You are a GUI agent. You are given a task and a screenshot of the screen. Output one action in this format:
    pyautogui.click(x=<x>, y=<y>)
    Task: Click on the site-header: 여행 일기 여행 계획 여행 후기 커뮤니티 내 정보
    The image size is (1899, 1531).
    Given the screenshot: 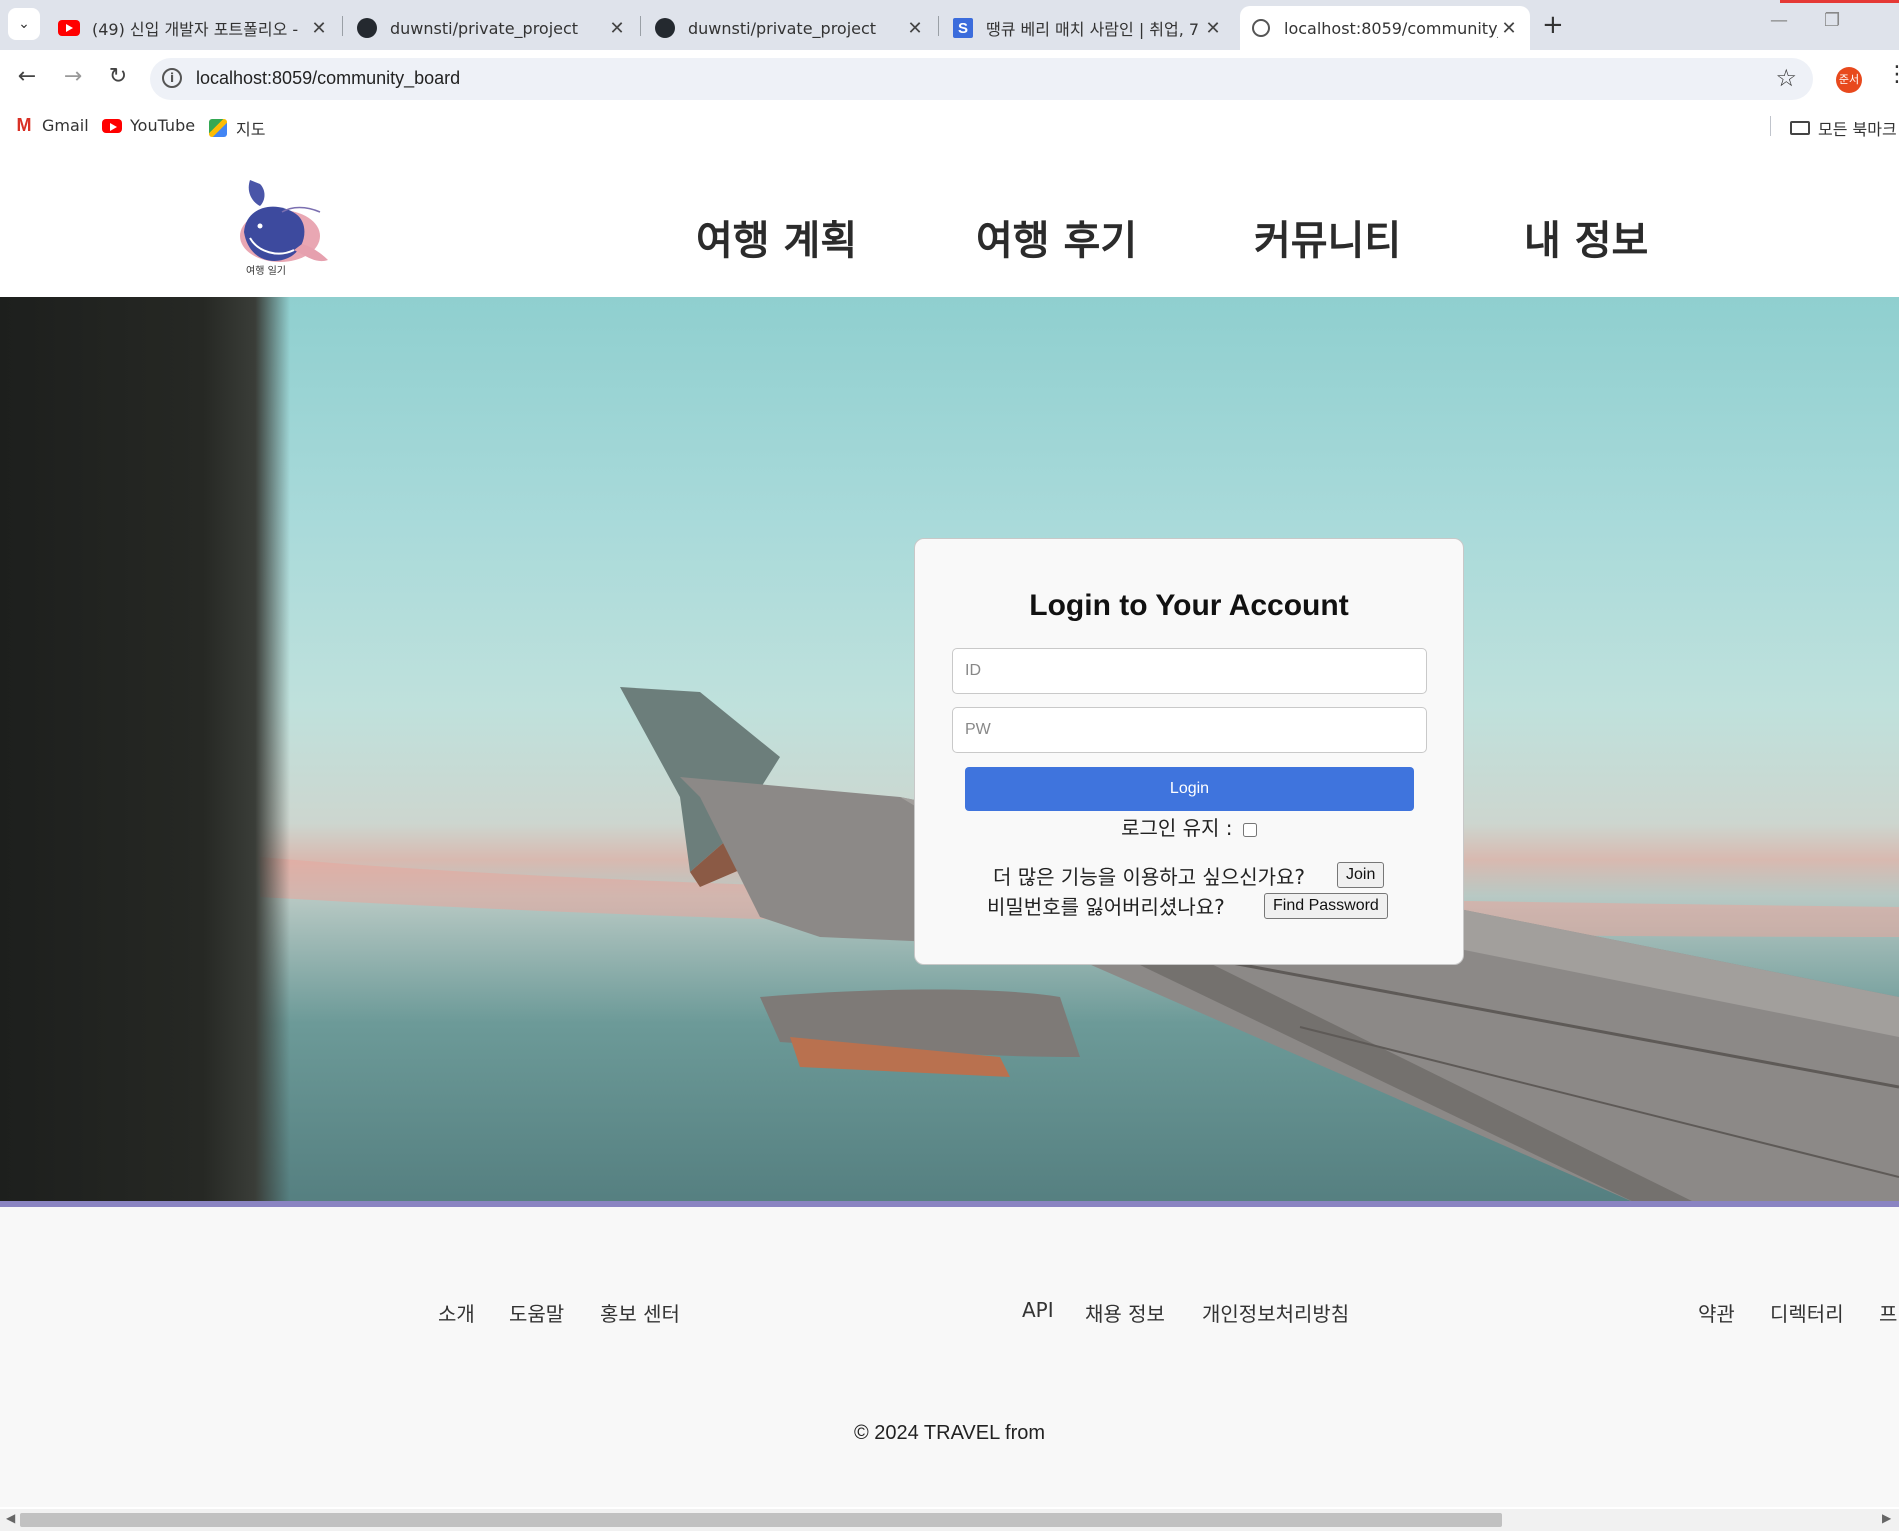 What is the action you would take?
    pyautogui.click(x=949, y=220)
    